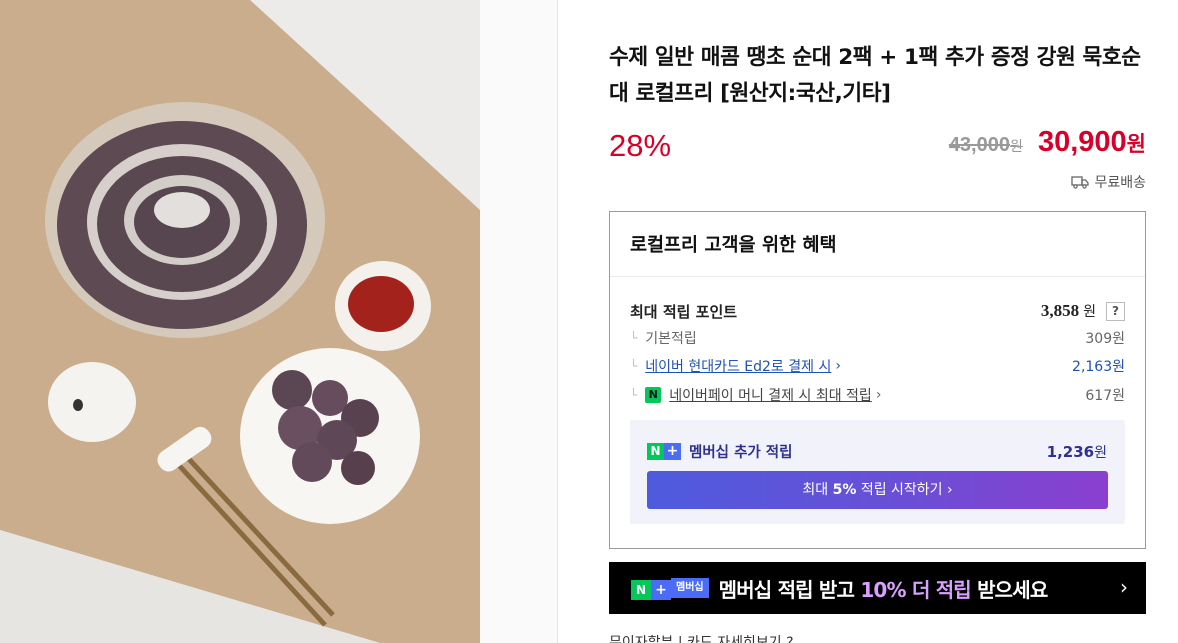  What do you see at coordinates (640, 145) in the screenshot?
I see `discount-rate: 28%` at bounding box center [640, 145].